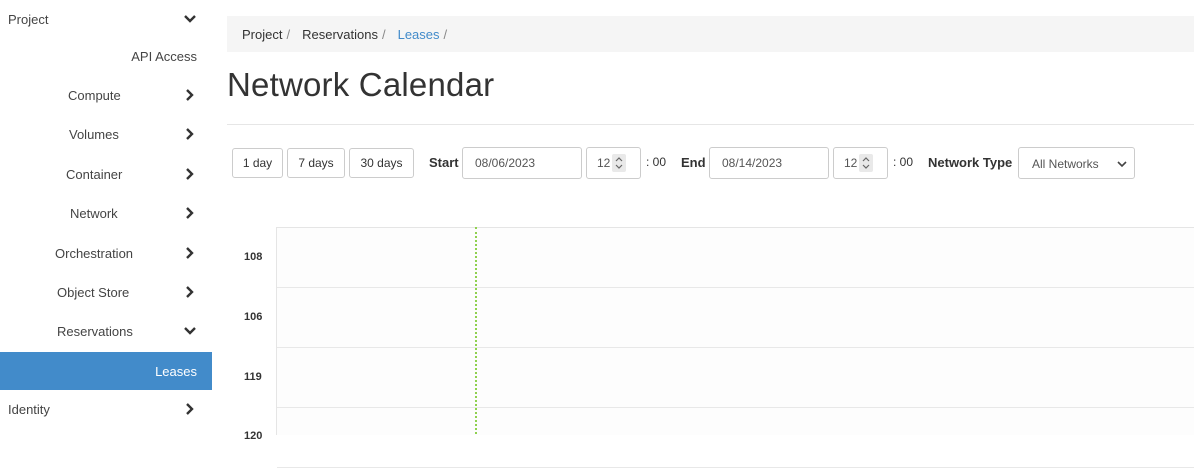 Image resolution: width=1194 pixels, height=468 pixels. Describe the element at coordinates (710, 124) in the screenshot. I see `divider` at that location.